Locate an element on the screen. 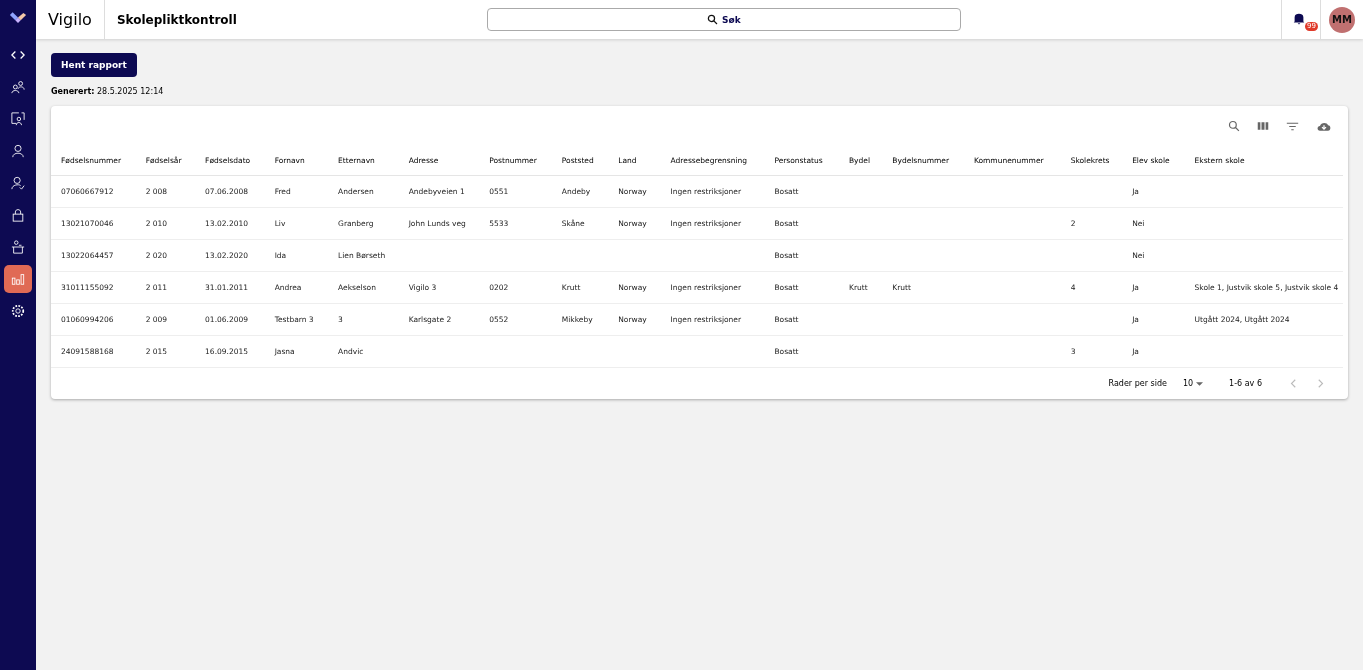 This screenshot has width=1363, height=670. person-icon is located at coordinates (18, 151).